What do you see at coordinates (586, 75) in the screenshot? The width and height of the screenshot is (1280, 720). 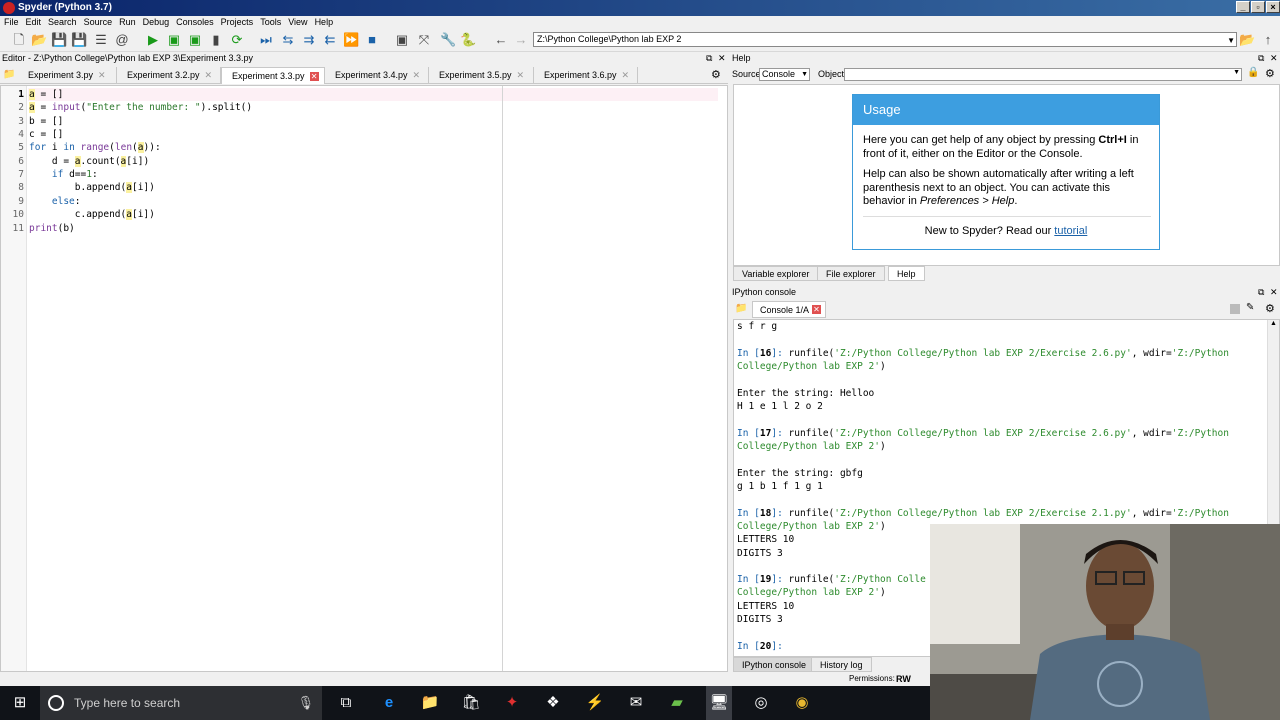 I see `tab-experiment-3-6: Experiment 3.6.py ✕` at bounding box center [586, 75].